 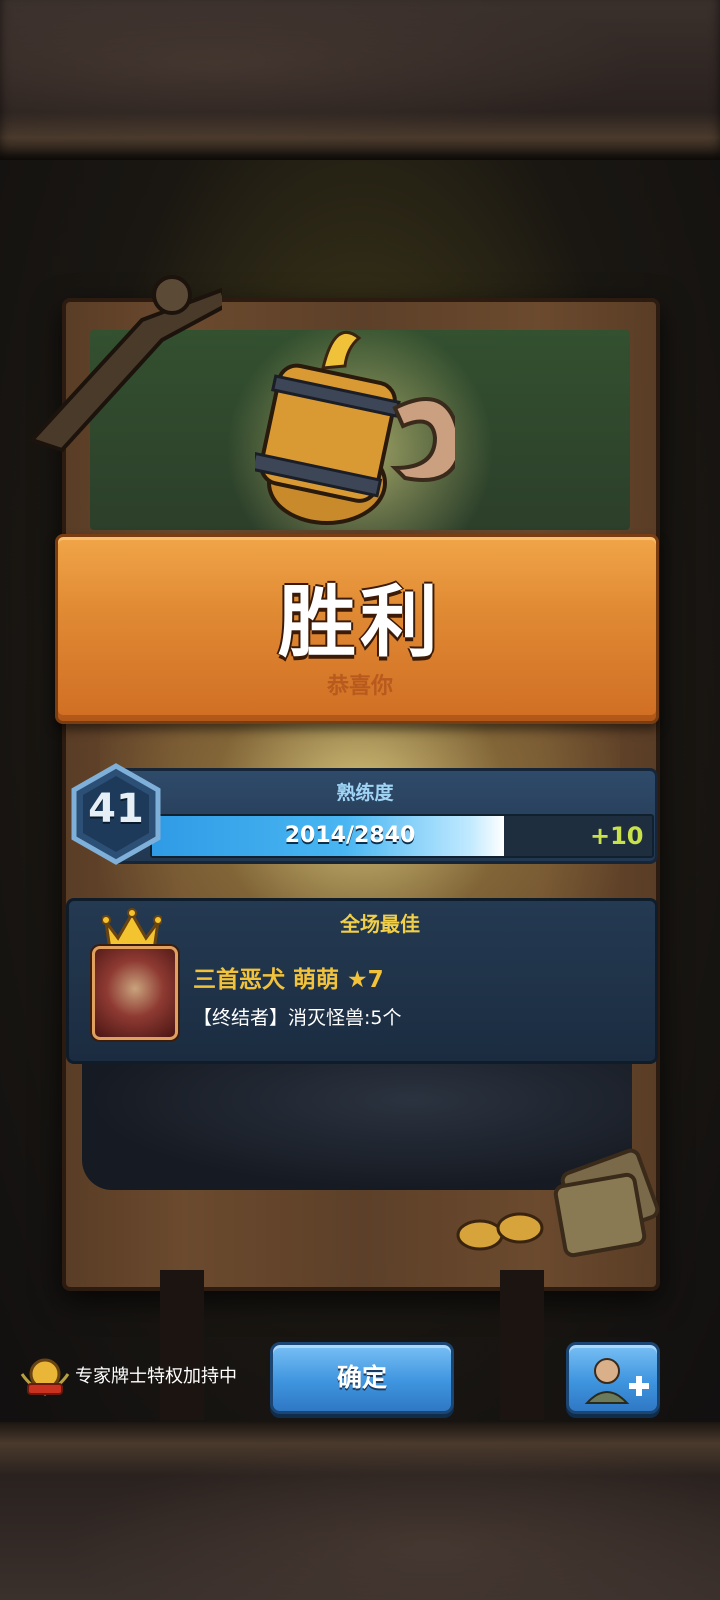 I want to click on bottom-frame, so click(x=360, y=1511).